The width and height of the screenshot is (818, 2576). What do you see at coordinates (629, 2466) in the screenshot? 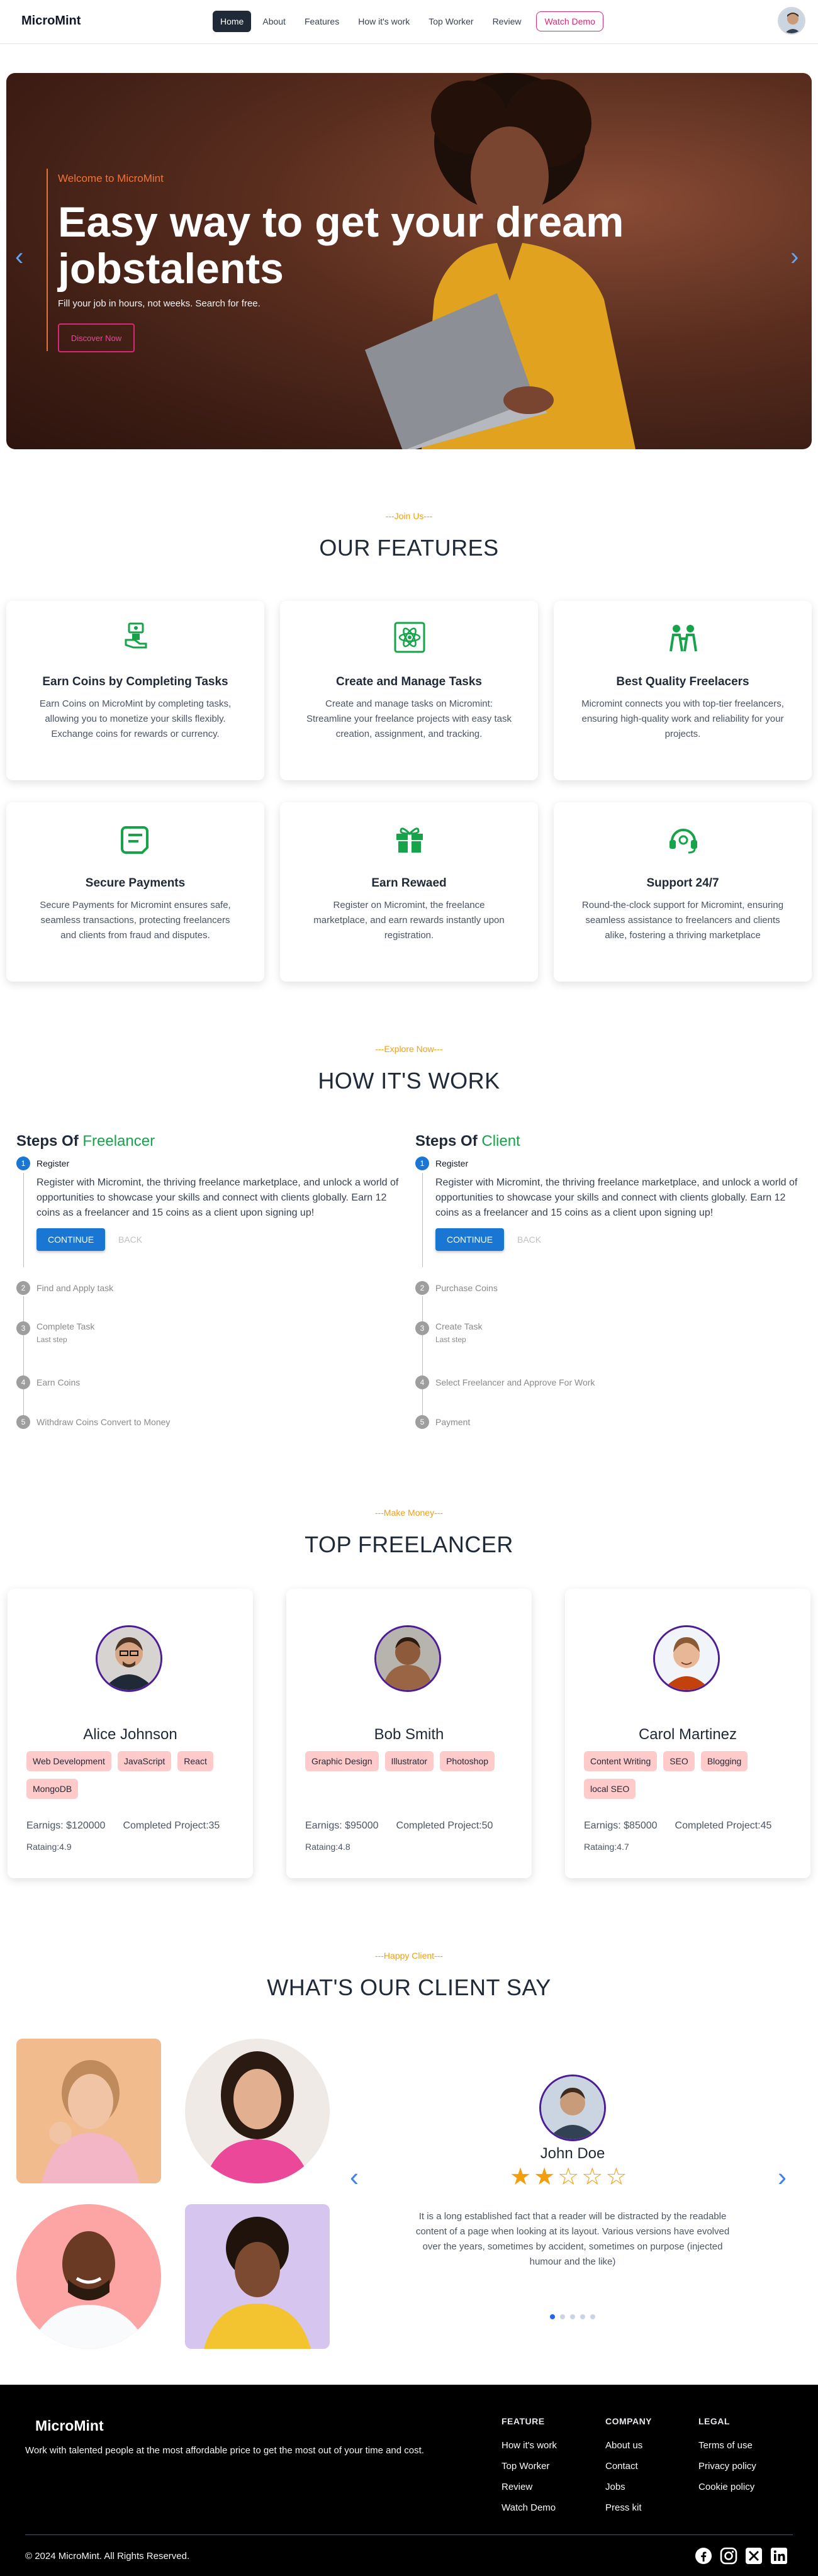
I see `footer-link: Contact` at bounding box center [629, 2466].